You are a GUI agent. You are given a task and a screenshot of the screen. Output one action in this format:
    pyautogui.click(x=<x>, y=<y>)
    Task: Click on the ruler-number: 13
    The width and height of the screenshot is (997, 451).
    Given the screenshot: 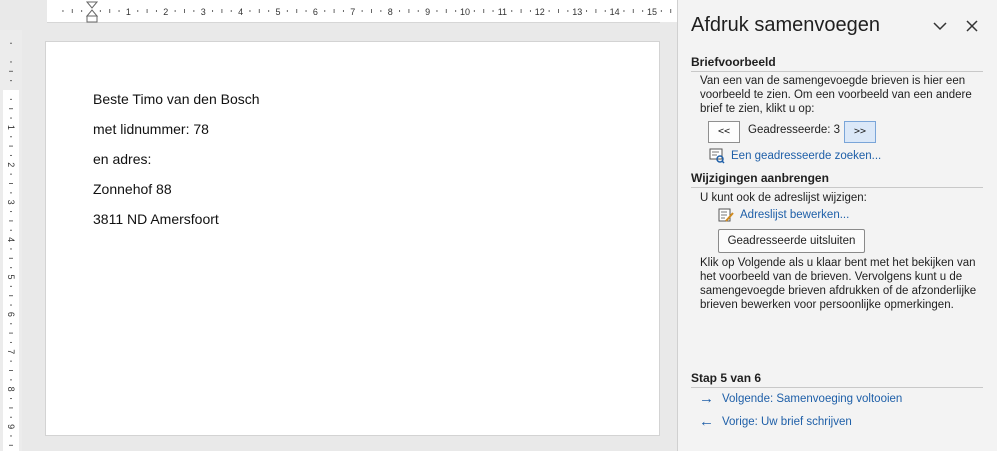 What is the action you would take?
    pyautogui.click(x=577, y=12)
    